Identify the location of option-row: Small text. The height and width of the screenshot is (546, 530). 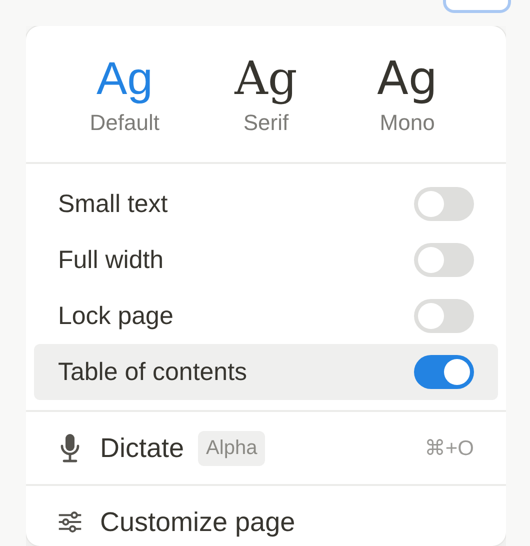
(266, 204).